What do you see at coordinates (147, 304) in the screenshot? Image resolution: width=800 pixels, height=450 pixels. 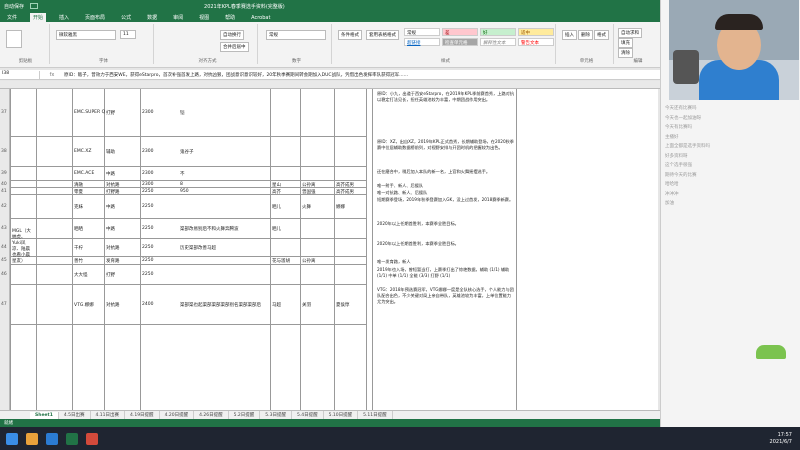 I see `cell-price: 2400` at bounding box center [147, 304].